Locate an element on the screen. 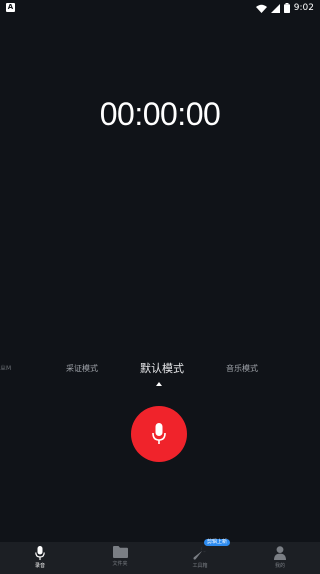  mode-selector: ㄓM 采证模式 默认模式 音乐模式 is located at coordinates (160, 370).